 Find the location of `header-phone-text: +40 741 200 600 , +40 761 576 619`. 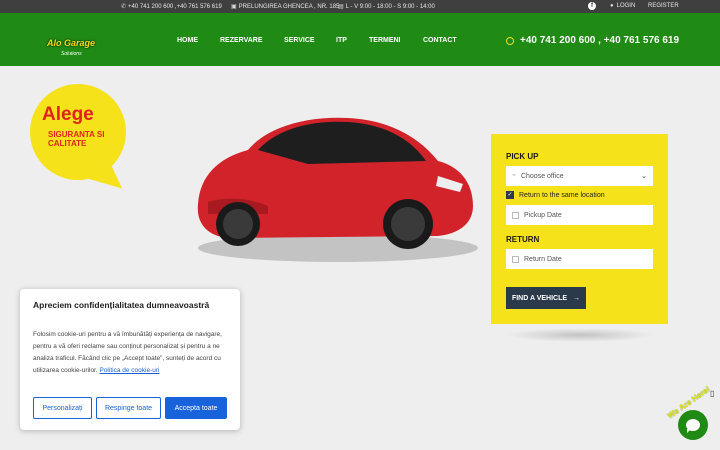

header-phone-text: +40 741 200 600 , +40 761 576 619 is located at coordinates (600, 40).